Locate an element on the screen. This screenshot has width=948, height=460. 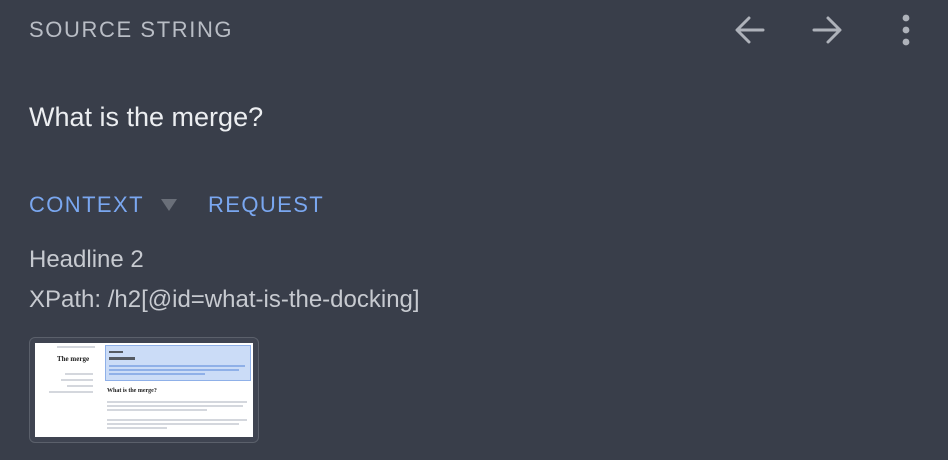
thumb-page-title: The merge is located at coordinates (73, 359).